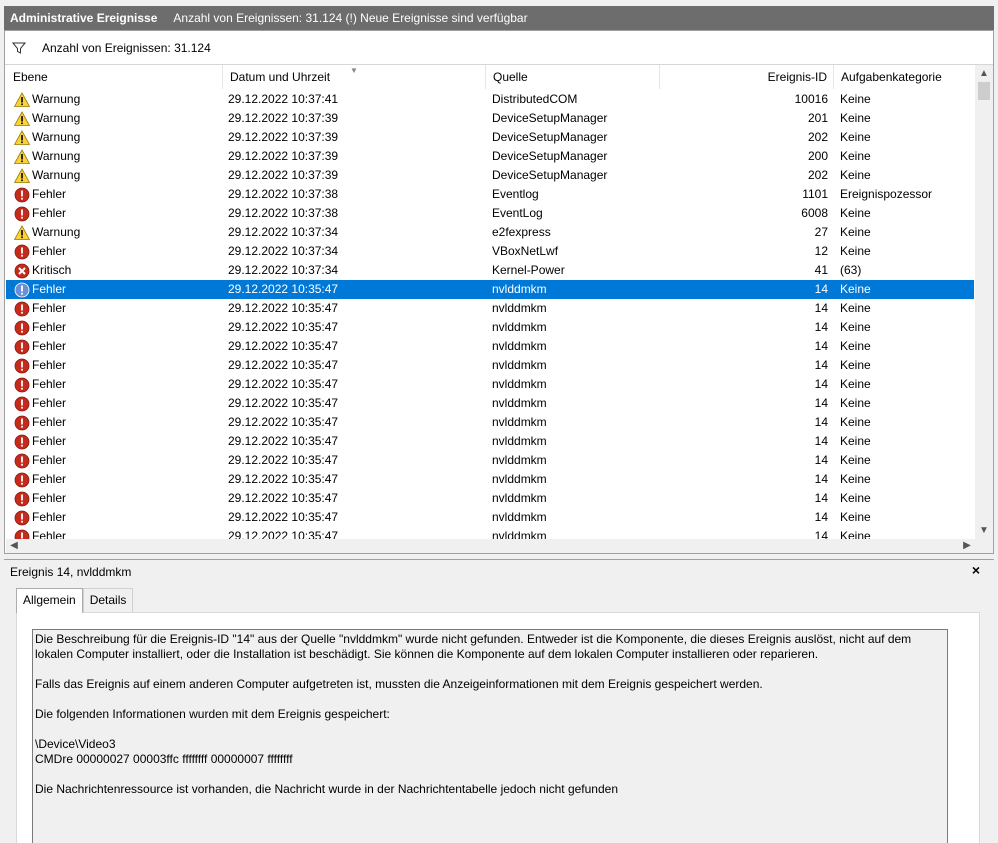  Describe the element at coordinates (535, 99) in the screenshot. I see `cell-source: DistributedCOM` at that location.